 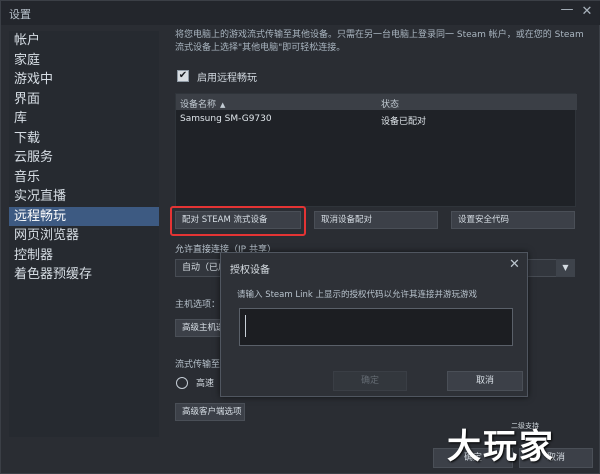 I want to click on table-row: Samsung SM-G9730 设备已配对, so click(x=376, y=120).